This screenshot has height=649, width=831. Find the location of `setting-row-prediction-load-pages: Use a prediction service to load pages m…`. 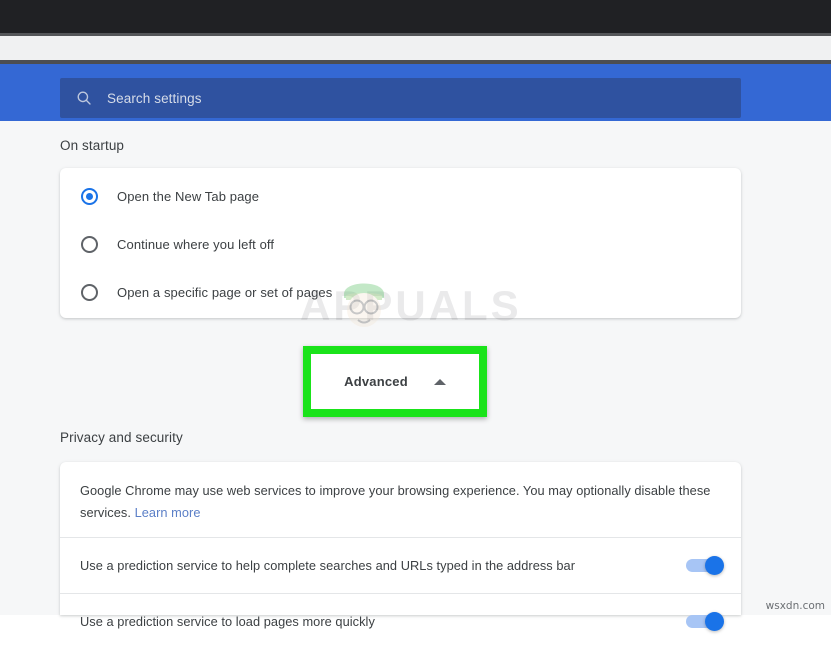

setting-row-prediction-load-pages: Use a prediction service to load pages m… is located at coordinates (400, 621).